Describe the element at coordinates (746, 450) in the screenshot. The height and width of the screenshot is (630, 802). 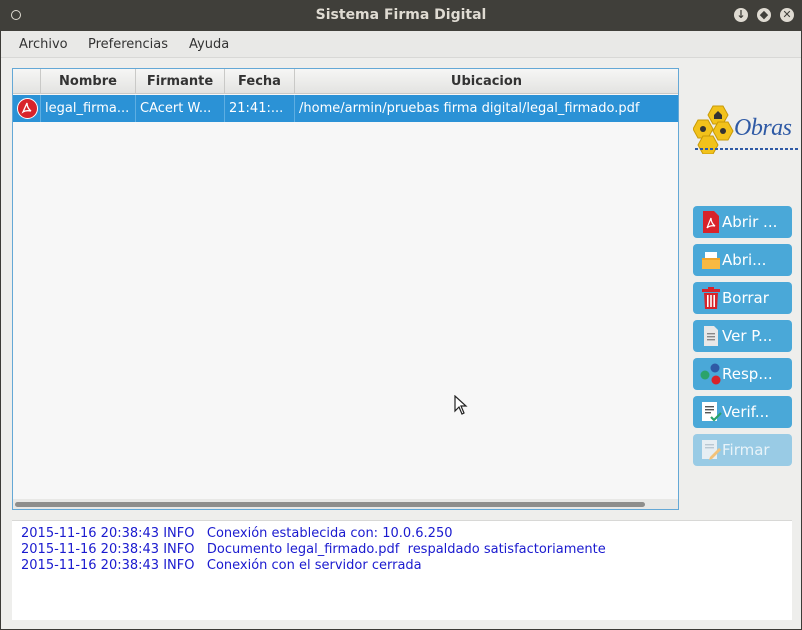
I see `sign-label: Firmar` at that location.